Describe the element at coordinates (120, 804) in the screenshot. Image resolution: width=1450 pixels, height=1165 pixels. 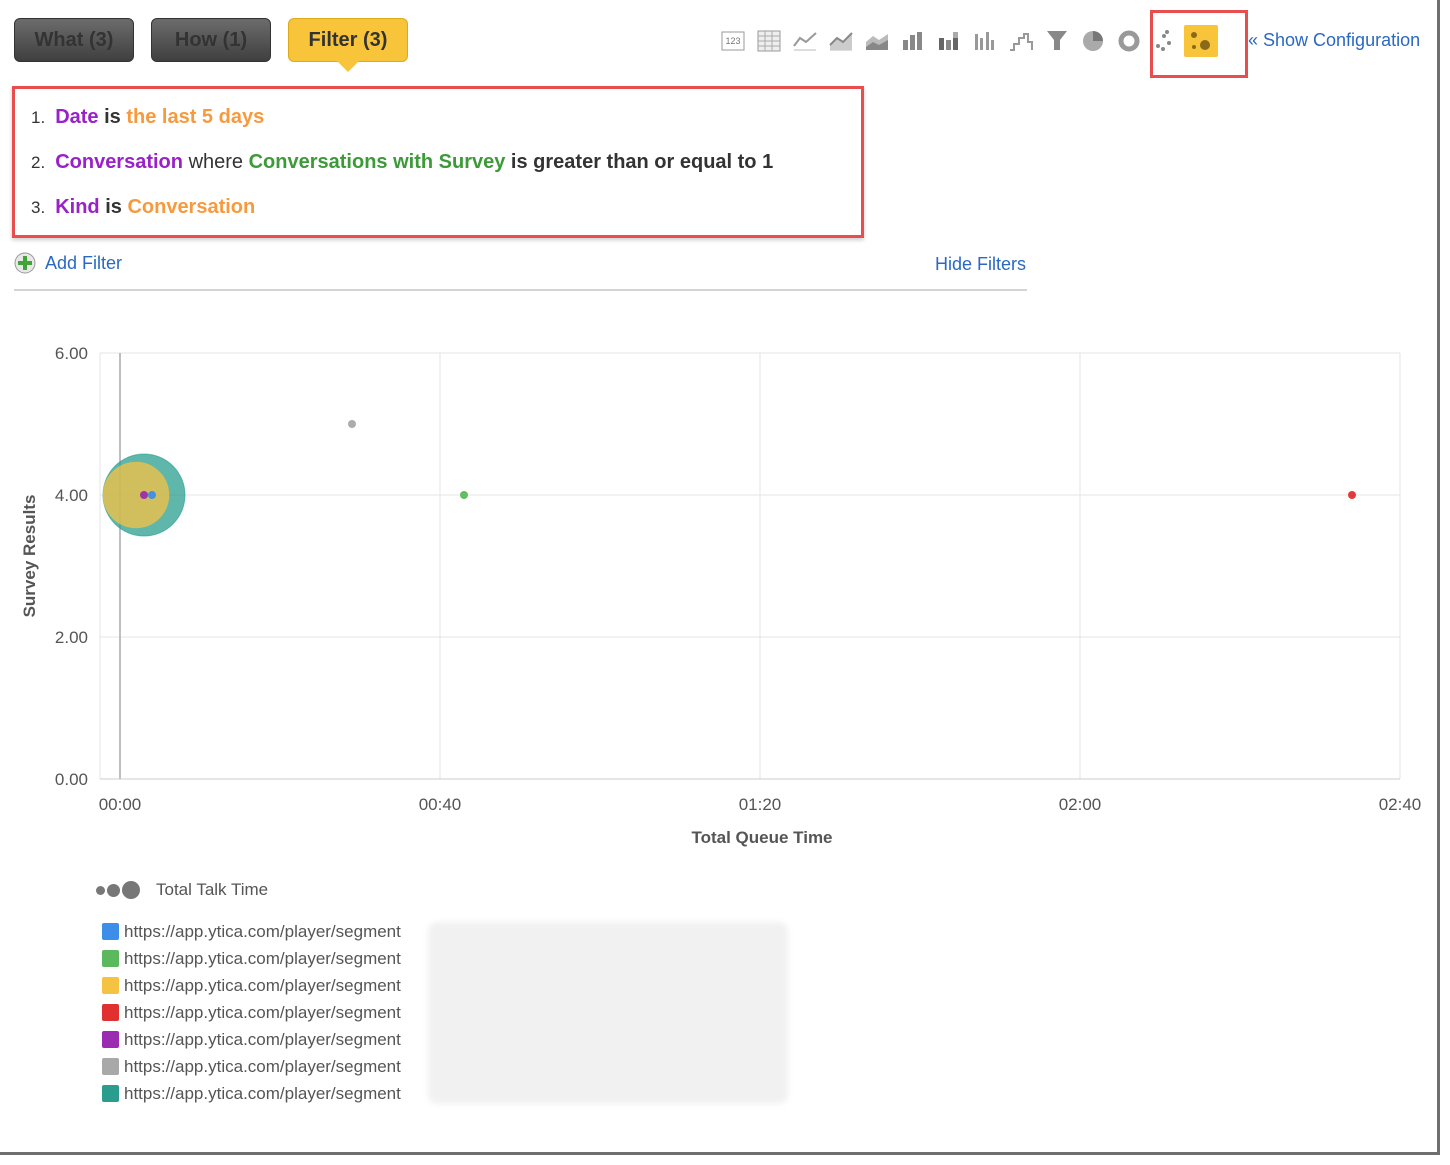
I see `x-tick-label: 00:00` at that location.